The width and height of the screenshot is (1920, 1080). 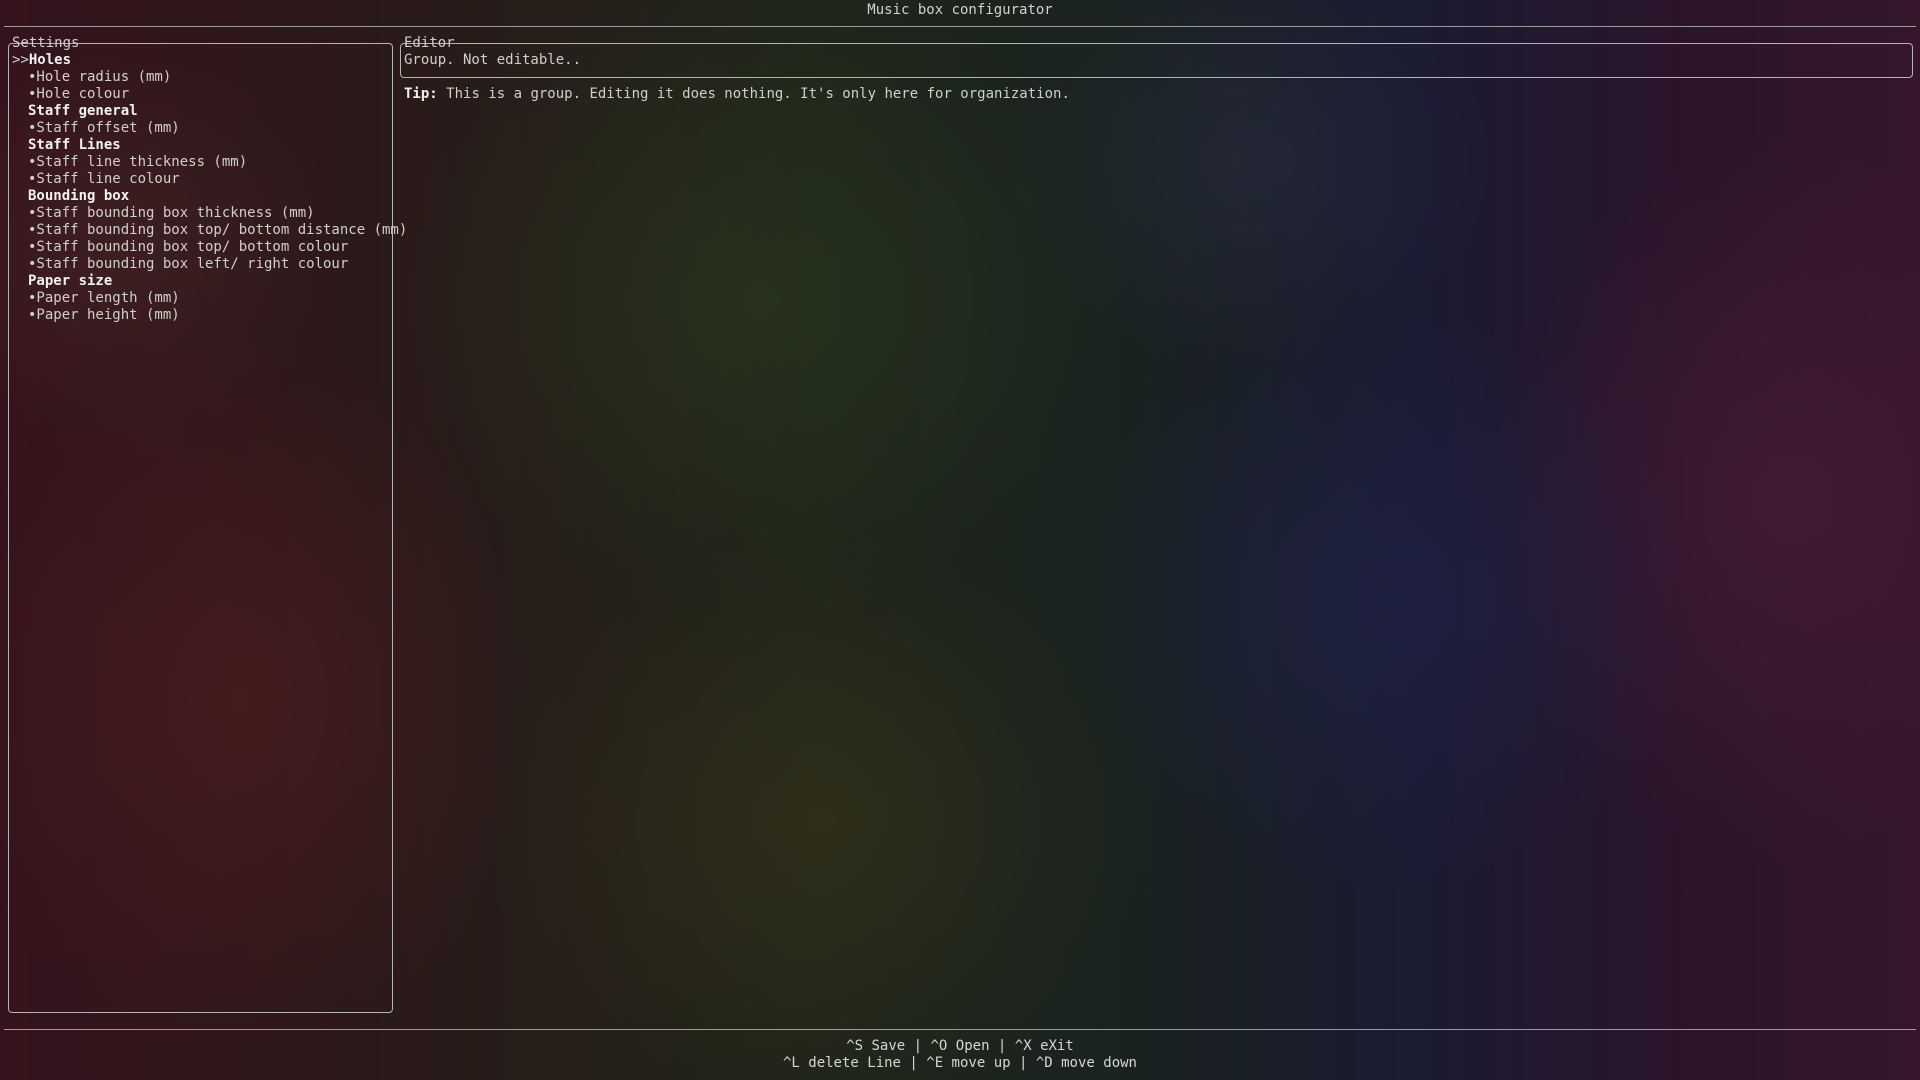 I want to click on footer-divider, so click(x=960, y=1029).